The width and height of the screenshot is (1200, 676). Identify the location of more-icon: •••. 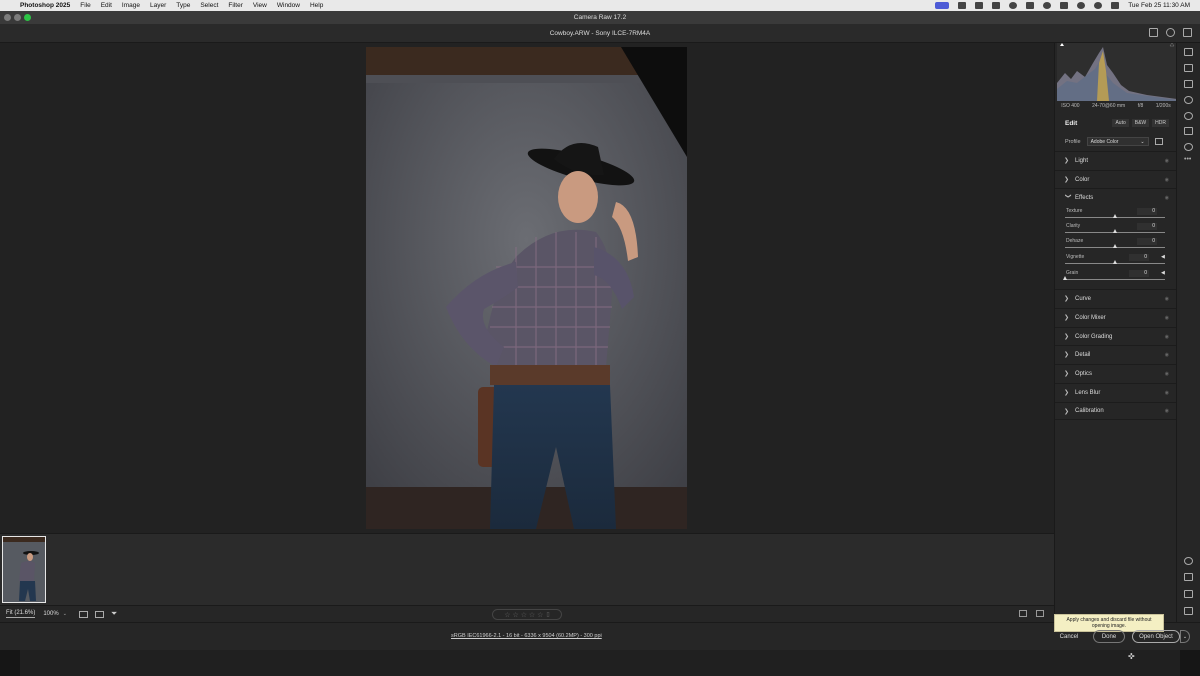
(1187, 159).